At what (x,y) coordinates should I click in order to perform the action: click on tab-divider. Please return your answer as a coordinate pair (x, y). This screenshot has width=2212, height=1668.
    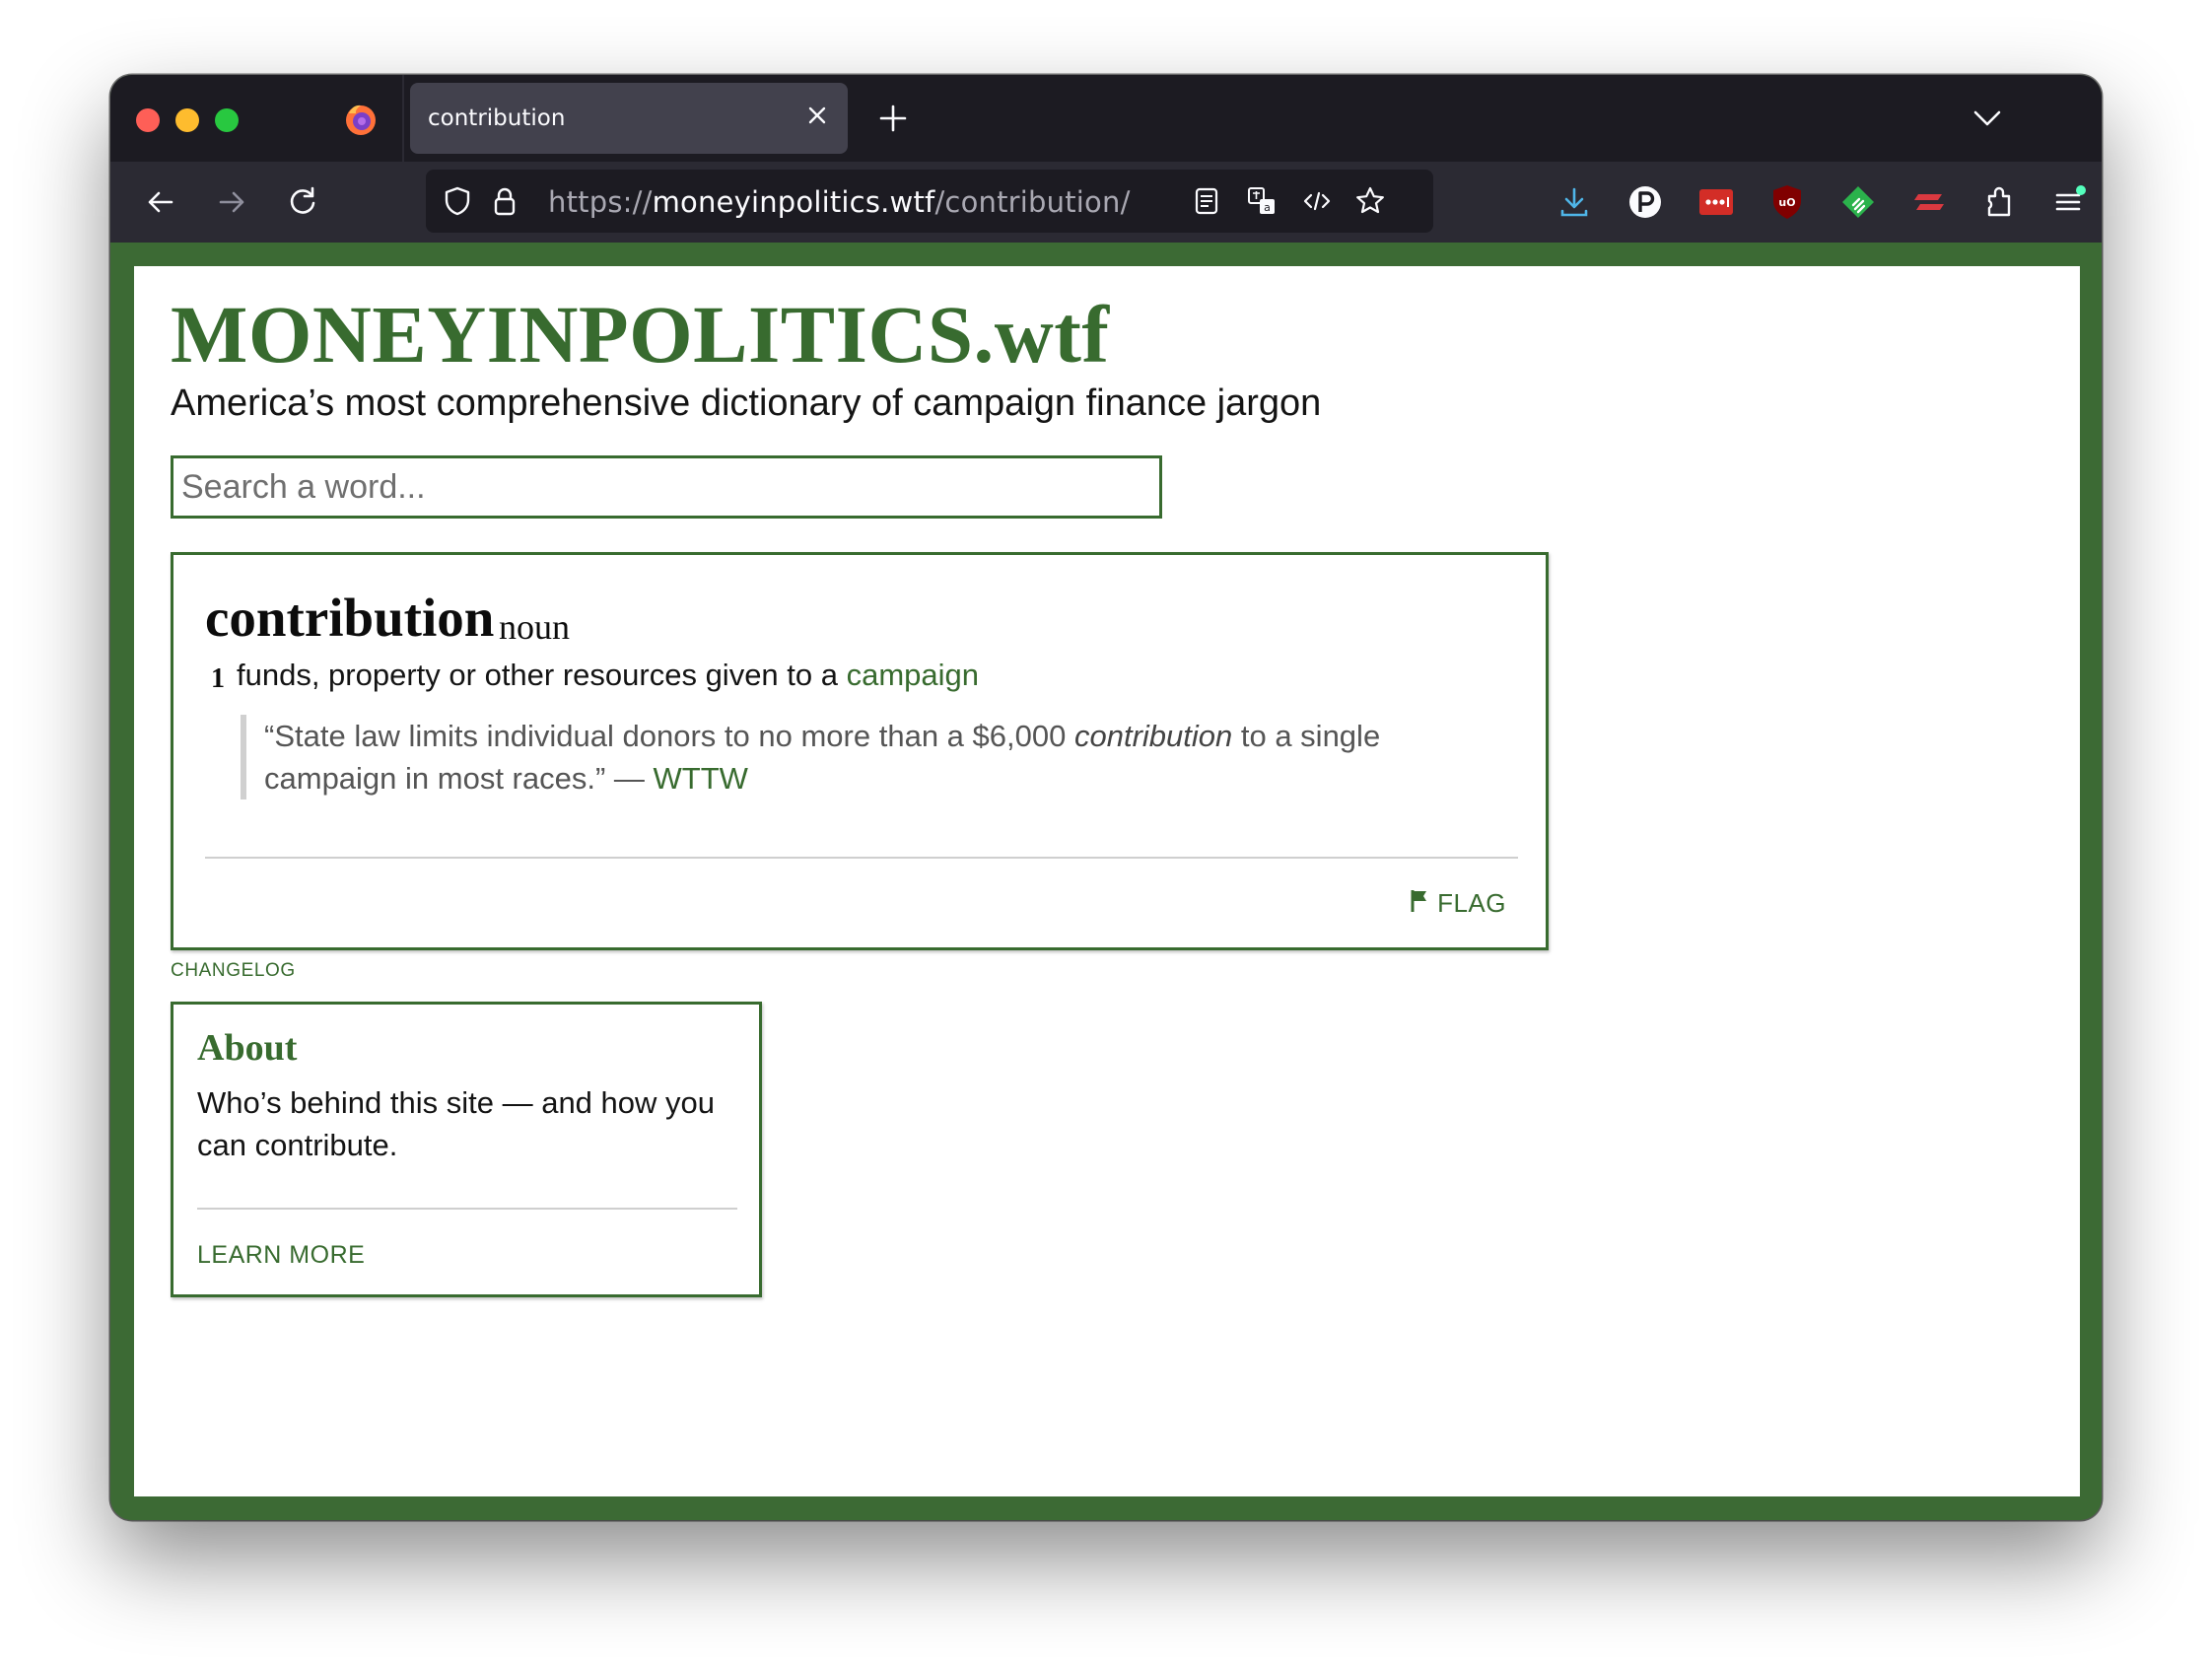
    Looking at the image, I should click on (403, 118).